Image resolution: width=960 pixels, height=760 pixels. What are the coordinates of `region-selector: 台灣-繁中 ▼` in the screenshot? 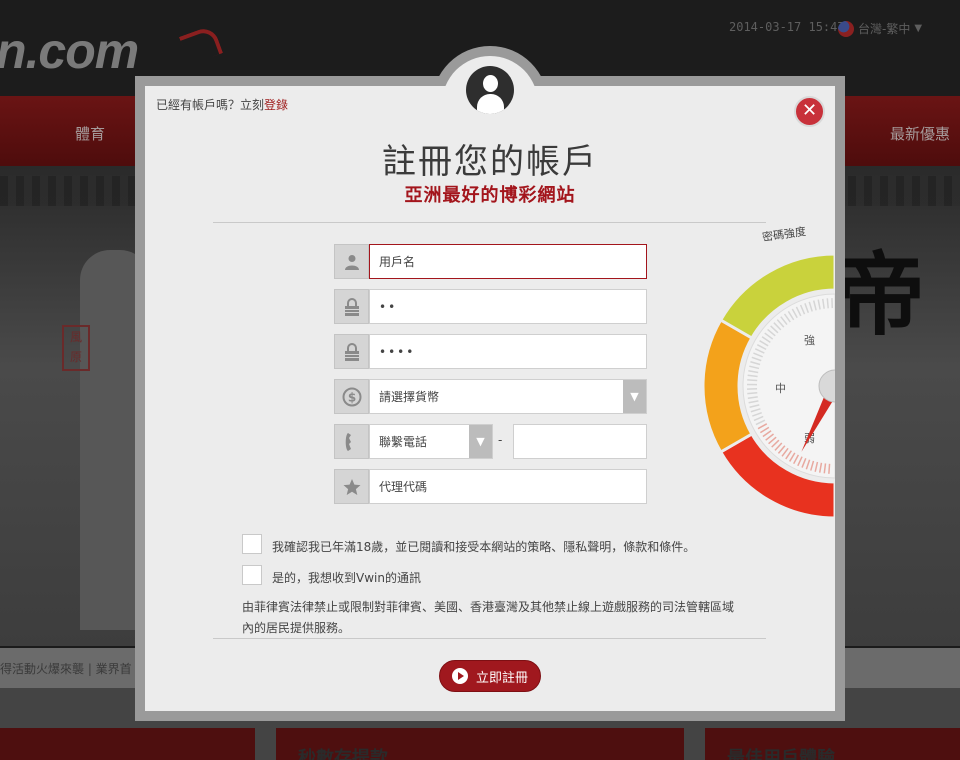 It's located at (880, 28).